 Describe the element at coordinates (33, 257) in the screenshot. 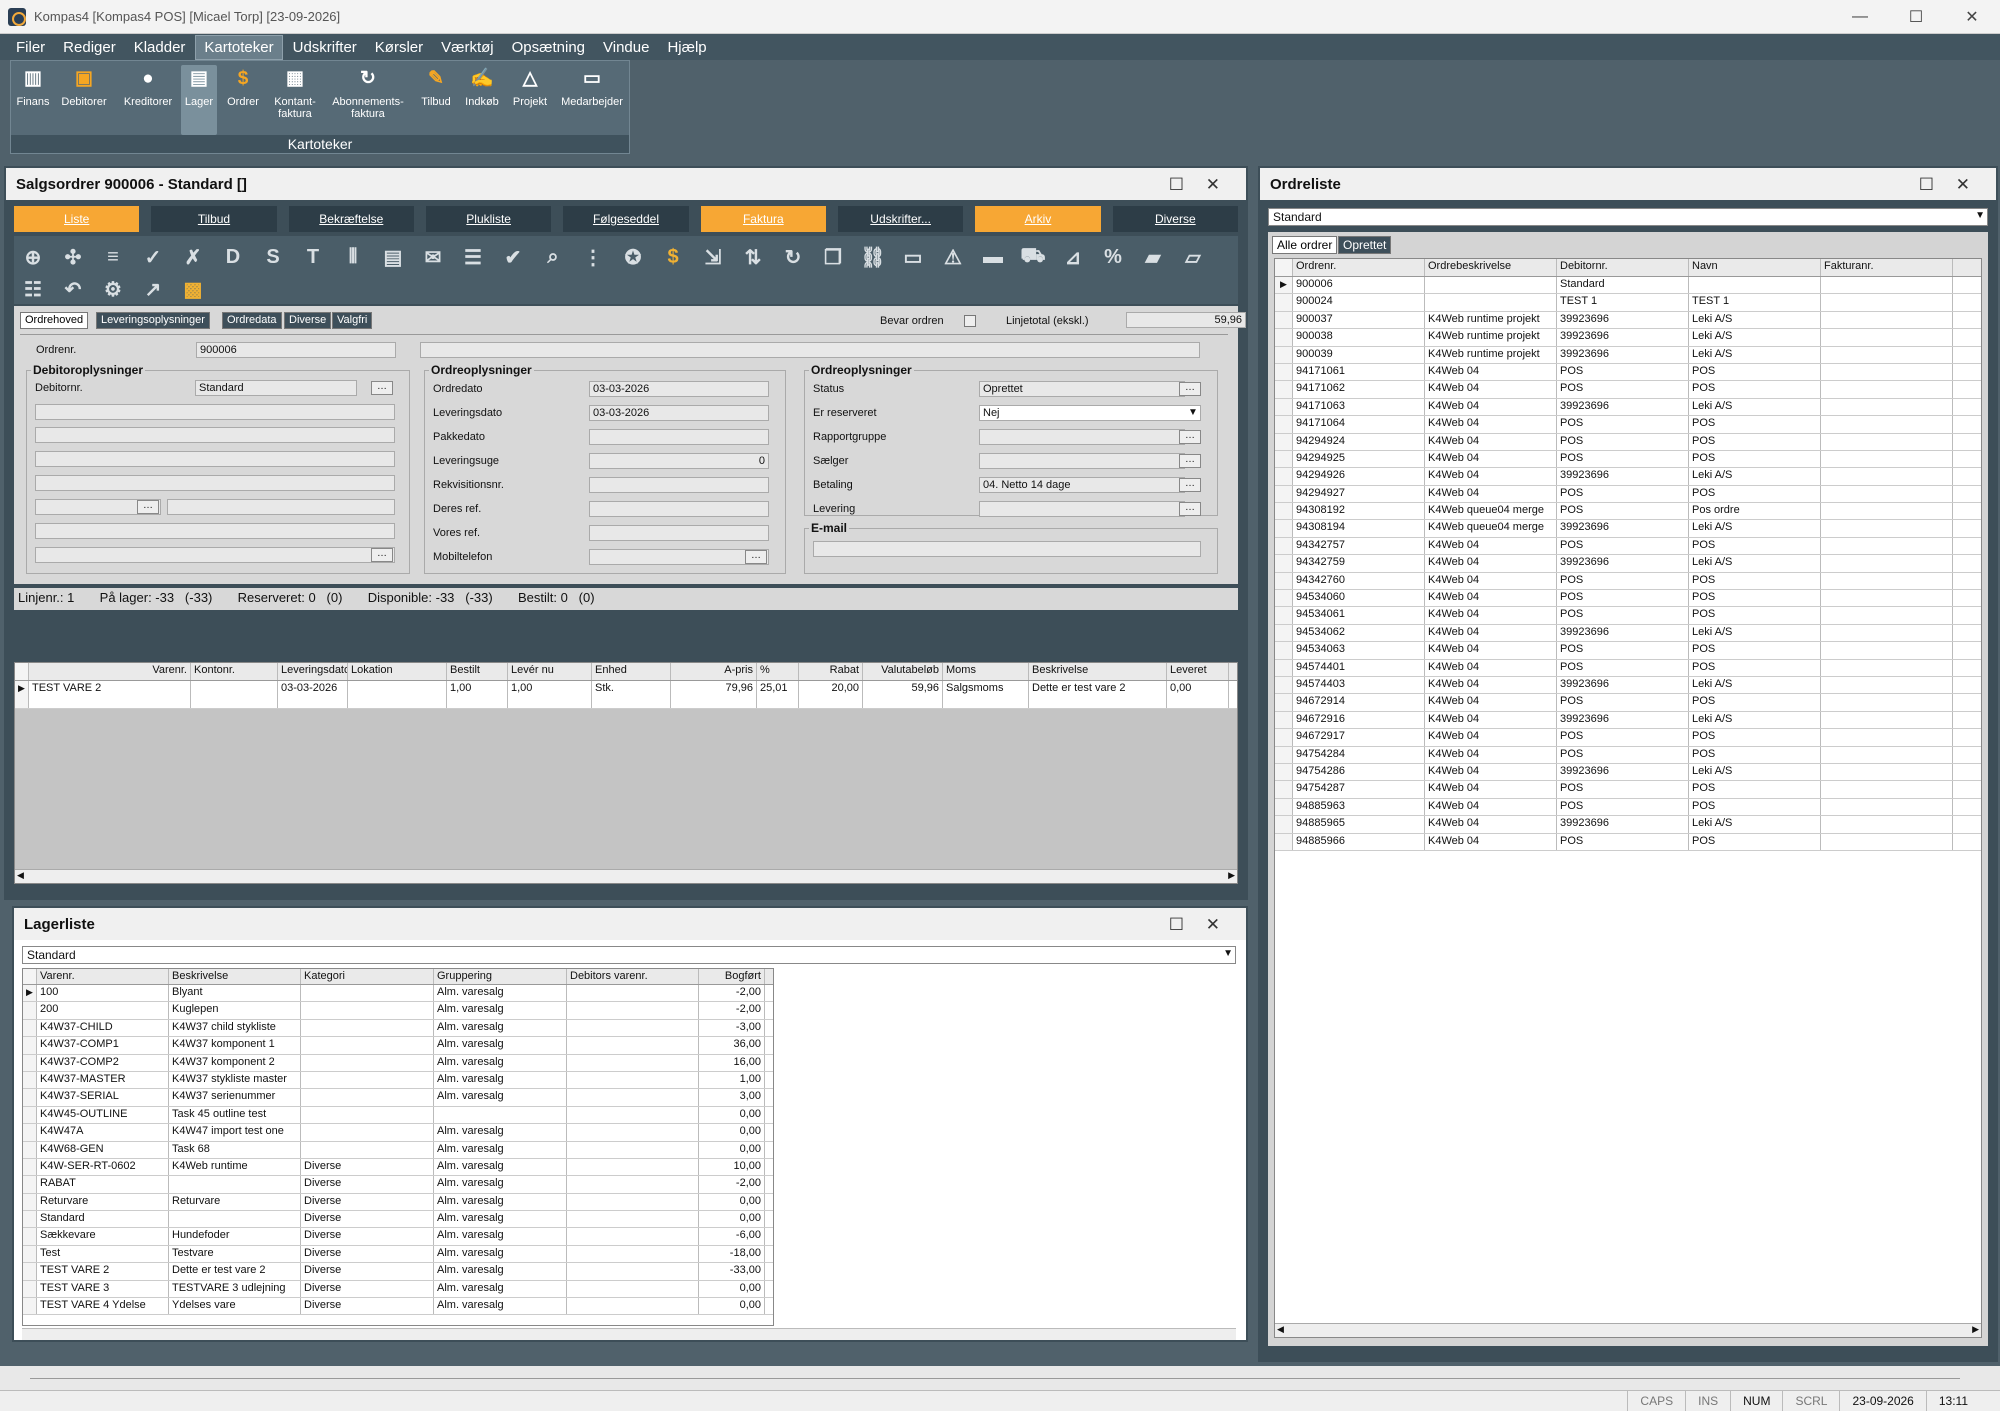

I see `zoom-icon: ⊕` at that location.